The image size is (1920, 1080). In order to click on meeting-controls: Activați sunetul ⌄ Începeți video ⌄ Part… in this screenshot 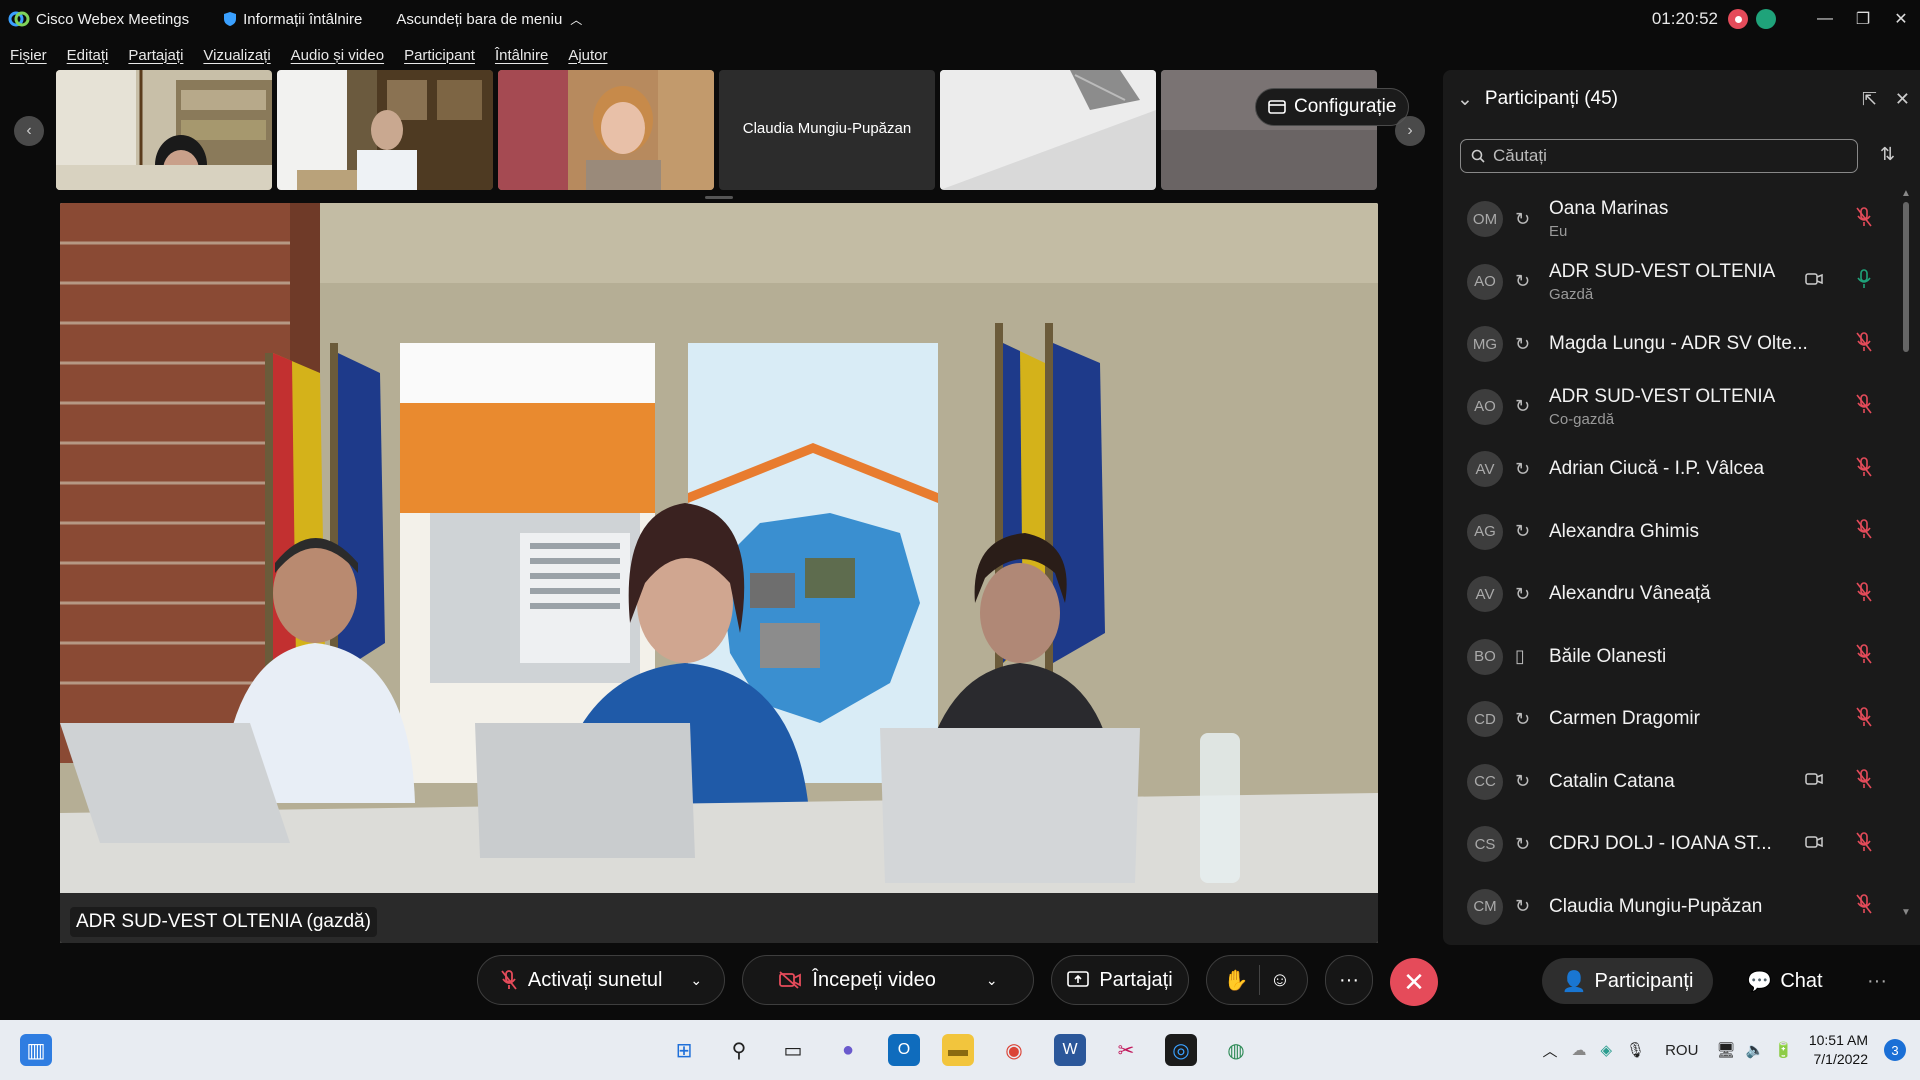, I will do `click(960, 982)`.